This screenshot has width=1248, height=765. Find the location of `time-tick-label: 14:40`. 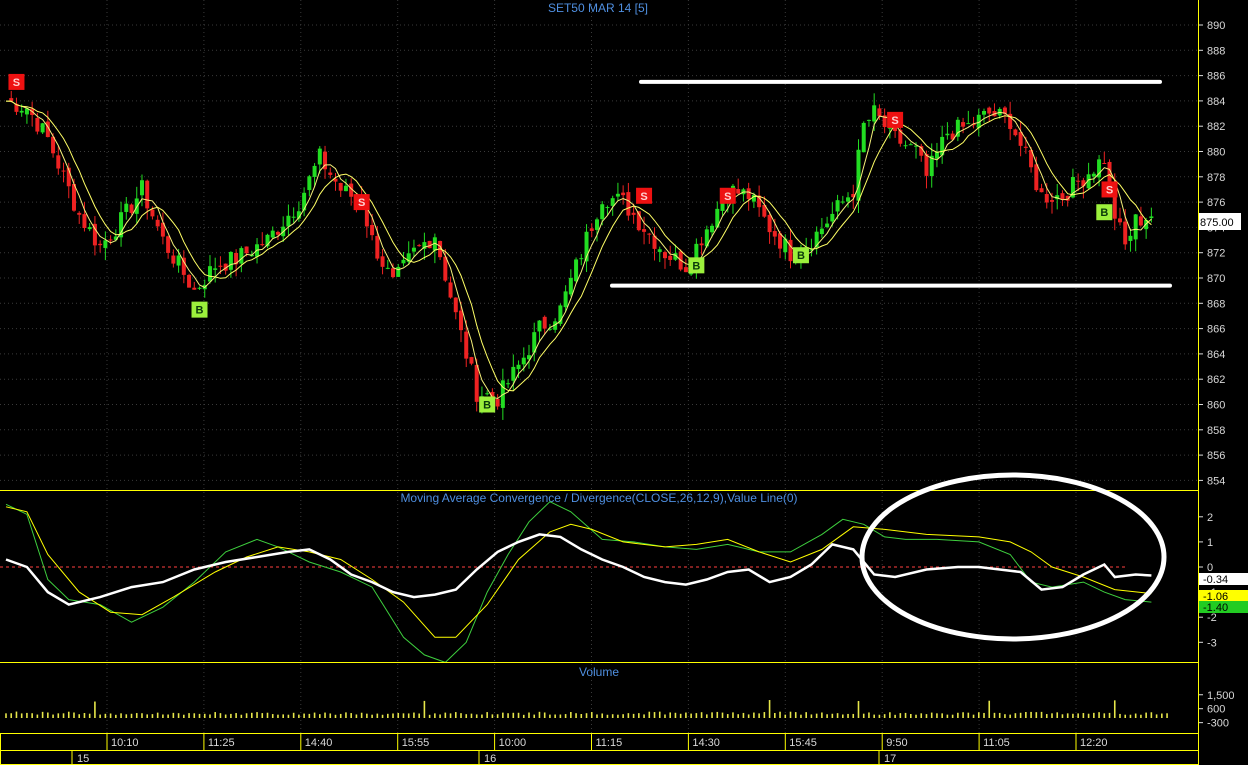

time-tick-label: 14:40 is located at coordinates (319, 743).